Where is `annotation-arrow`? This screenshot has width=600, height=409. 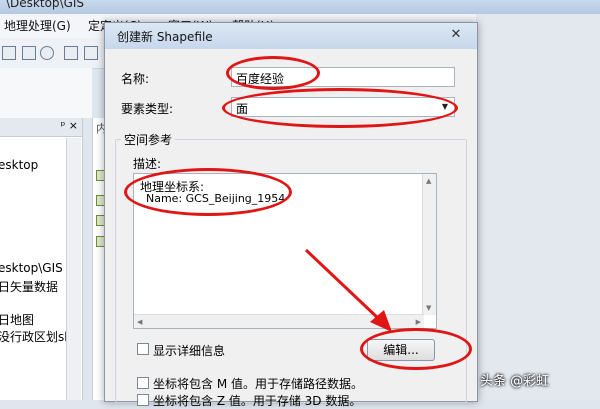
annotation-arrow is located at coordinates (348, 290).